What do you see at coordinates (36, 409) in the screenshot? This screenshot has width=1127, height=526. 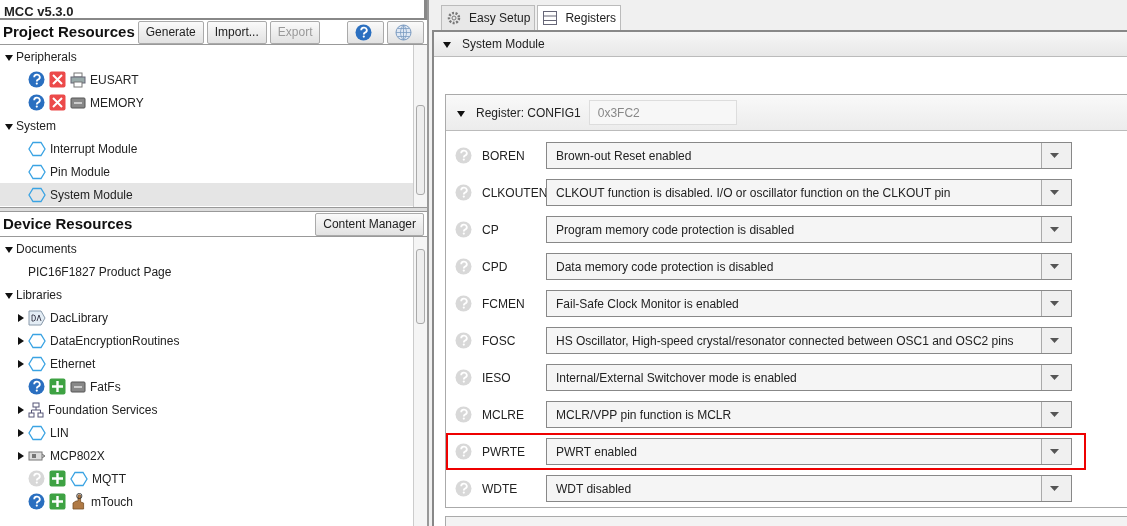 I see `network-icon` at bounding box center [36, 409].